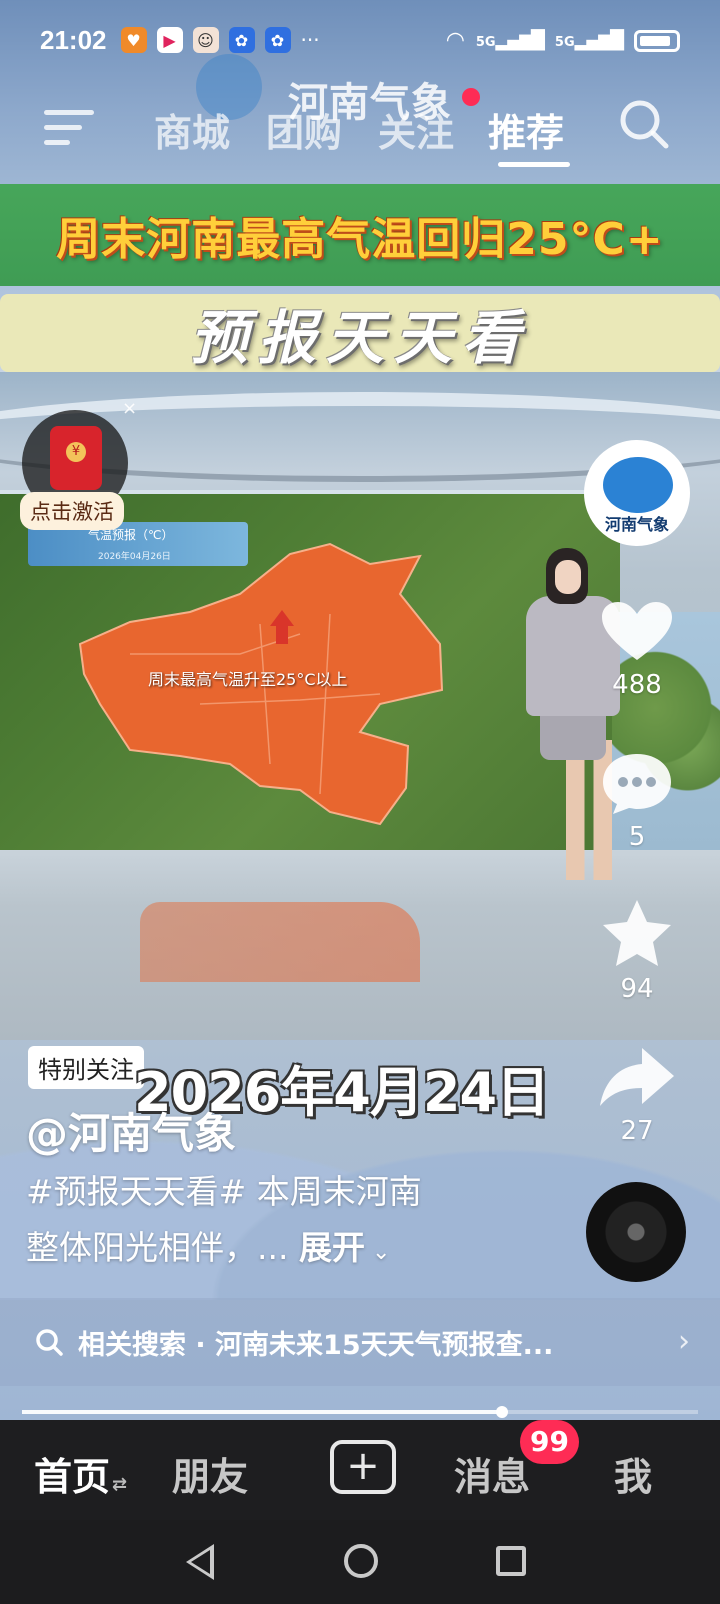  I want to click on search-icon-small, so click(49, 1342).